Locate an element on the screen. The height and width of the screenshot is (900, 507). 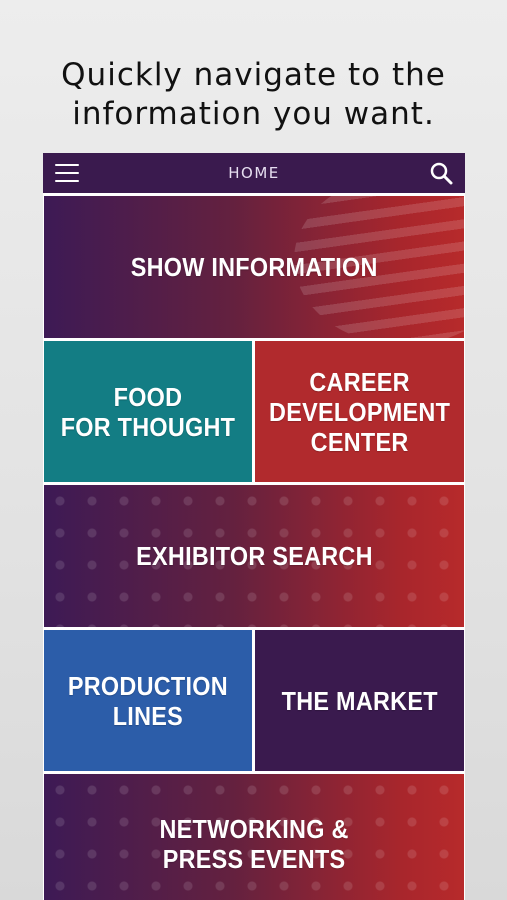
nav-title: HOME is located at coordinates (254, 173).